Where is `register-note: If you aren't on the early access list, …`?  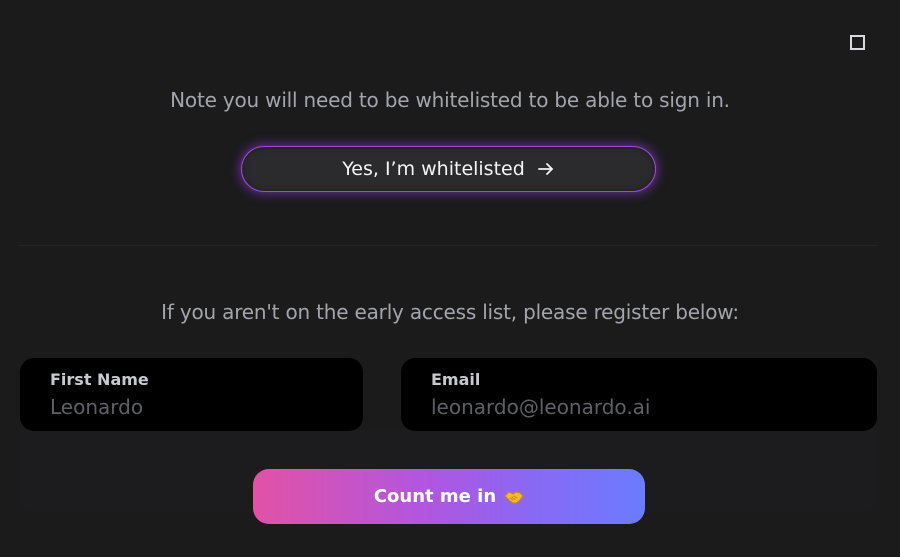 register-note: If you aren't on the early access list, … is located at coordinates (450, 312).